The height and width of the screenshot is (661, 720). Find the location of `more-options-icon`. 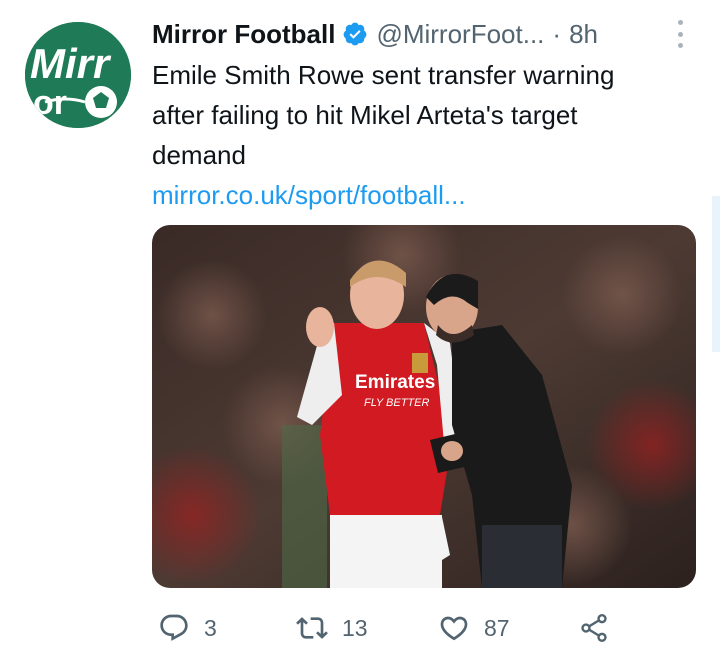

more-options-icon is located at coordinates (680, 34).